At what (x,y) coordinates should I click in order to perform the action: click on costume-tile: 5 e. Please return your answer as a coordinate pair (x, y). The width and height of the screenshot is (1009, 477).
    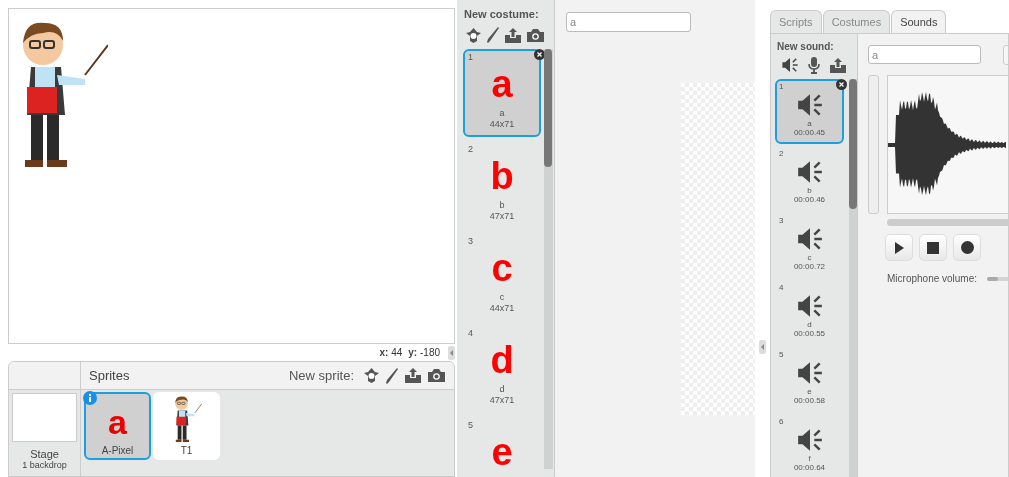
    Looking at the image, I should click on (502, 447).